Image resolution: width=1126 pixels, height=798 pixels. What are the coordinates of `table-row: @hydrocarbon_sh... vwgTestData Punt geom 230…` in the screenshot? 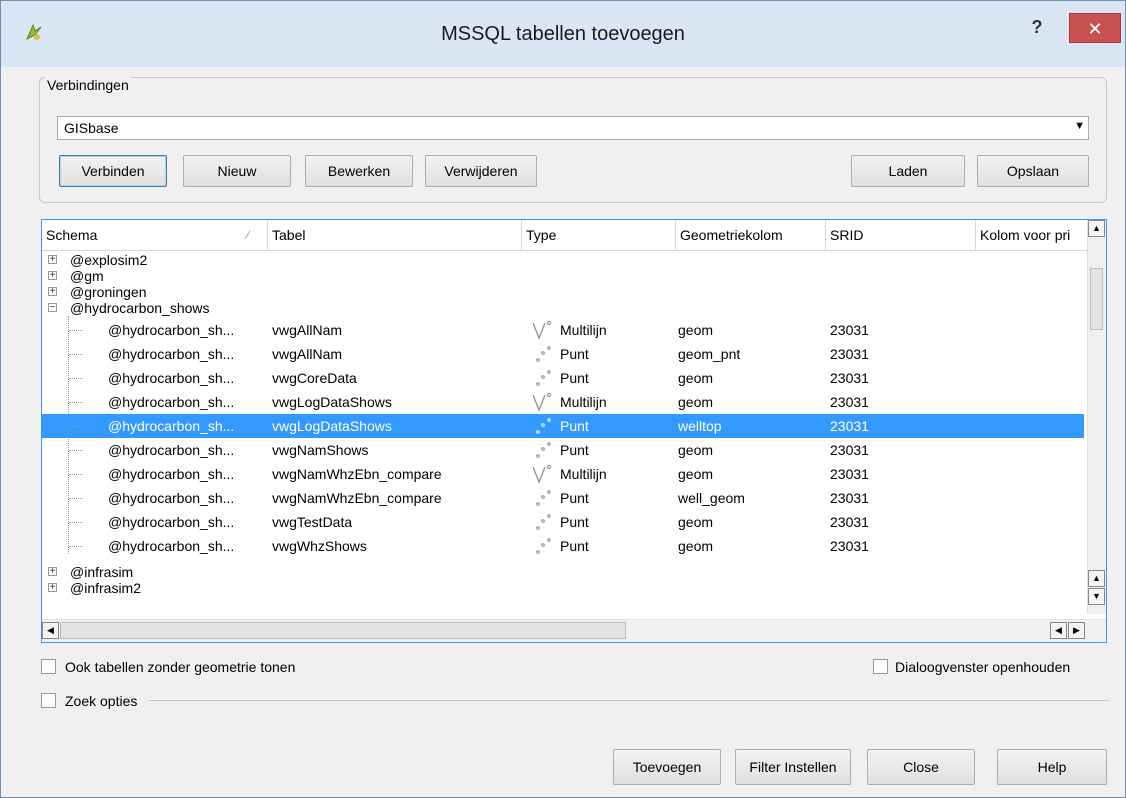 It's located at (563, 522).